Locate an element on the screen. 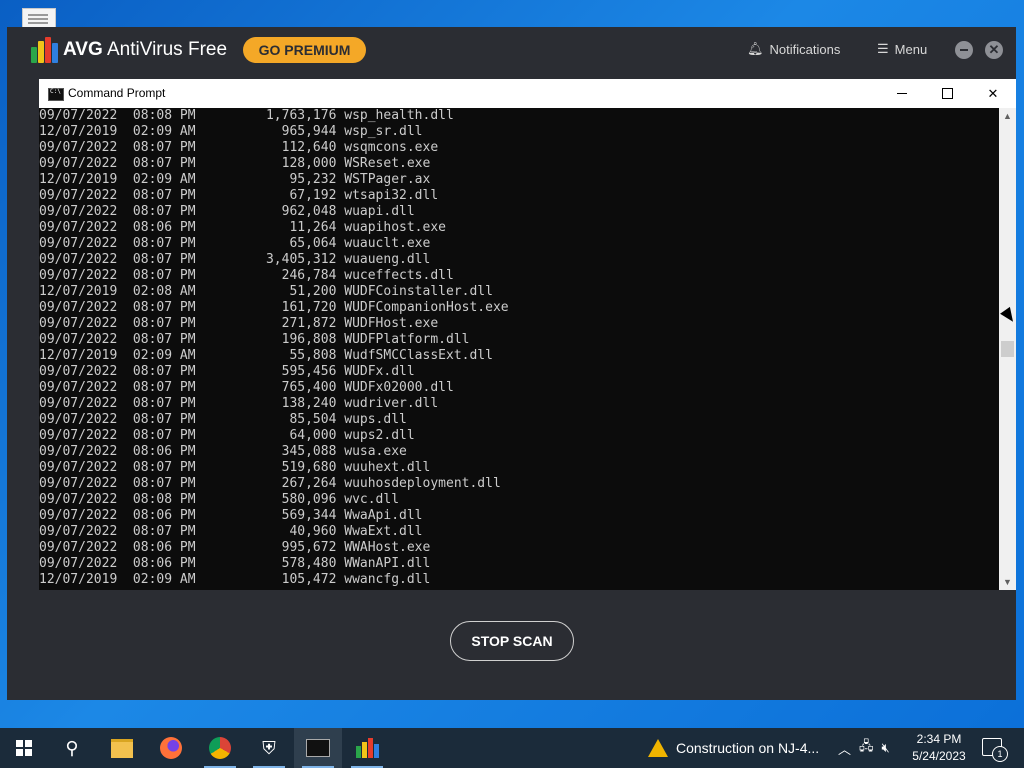 The width and height of the screenshot is (1024, 768). taskbar-file-explorer is located at coordinates (122, 748).